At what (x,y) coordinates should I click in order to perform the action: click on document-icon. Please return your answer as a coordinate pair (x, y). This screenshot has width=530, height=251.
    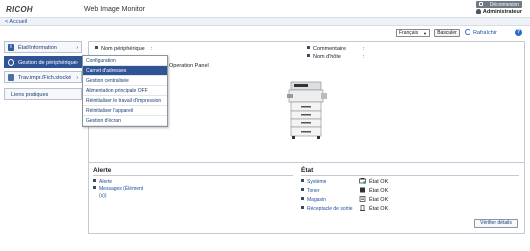
    Looking at the image, I should click on (11, 77).